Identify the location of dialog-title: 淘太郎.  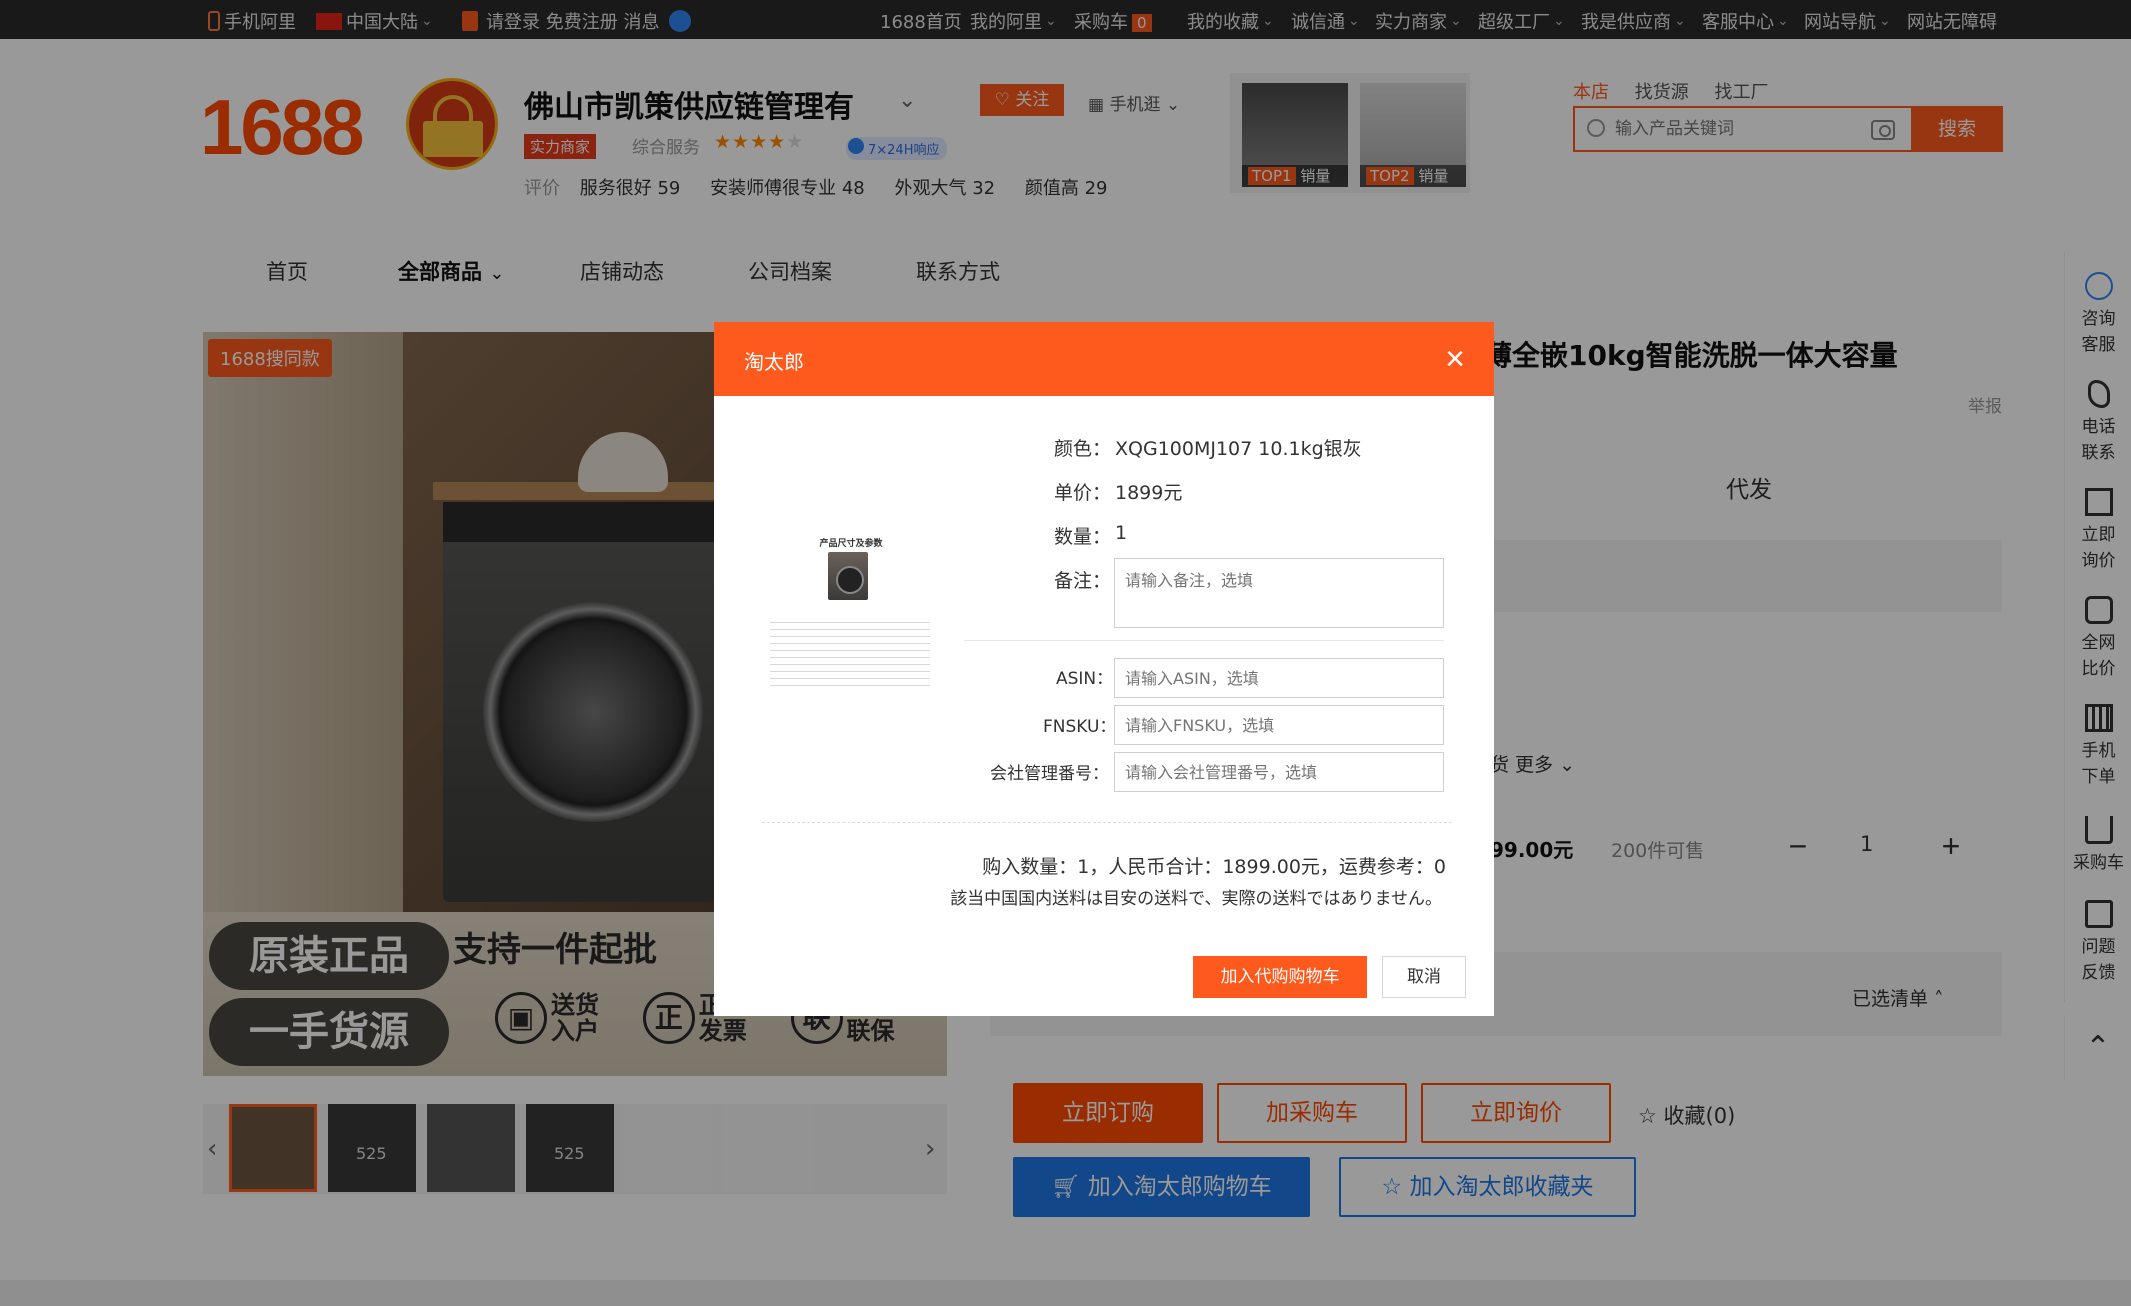
(774, 362).